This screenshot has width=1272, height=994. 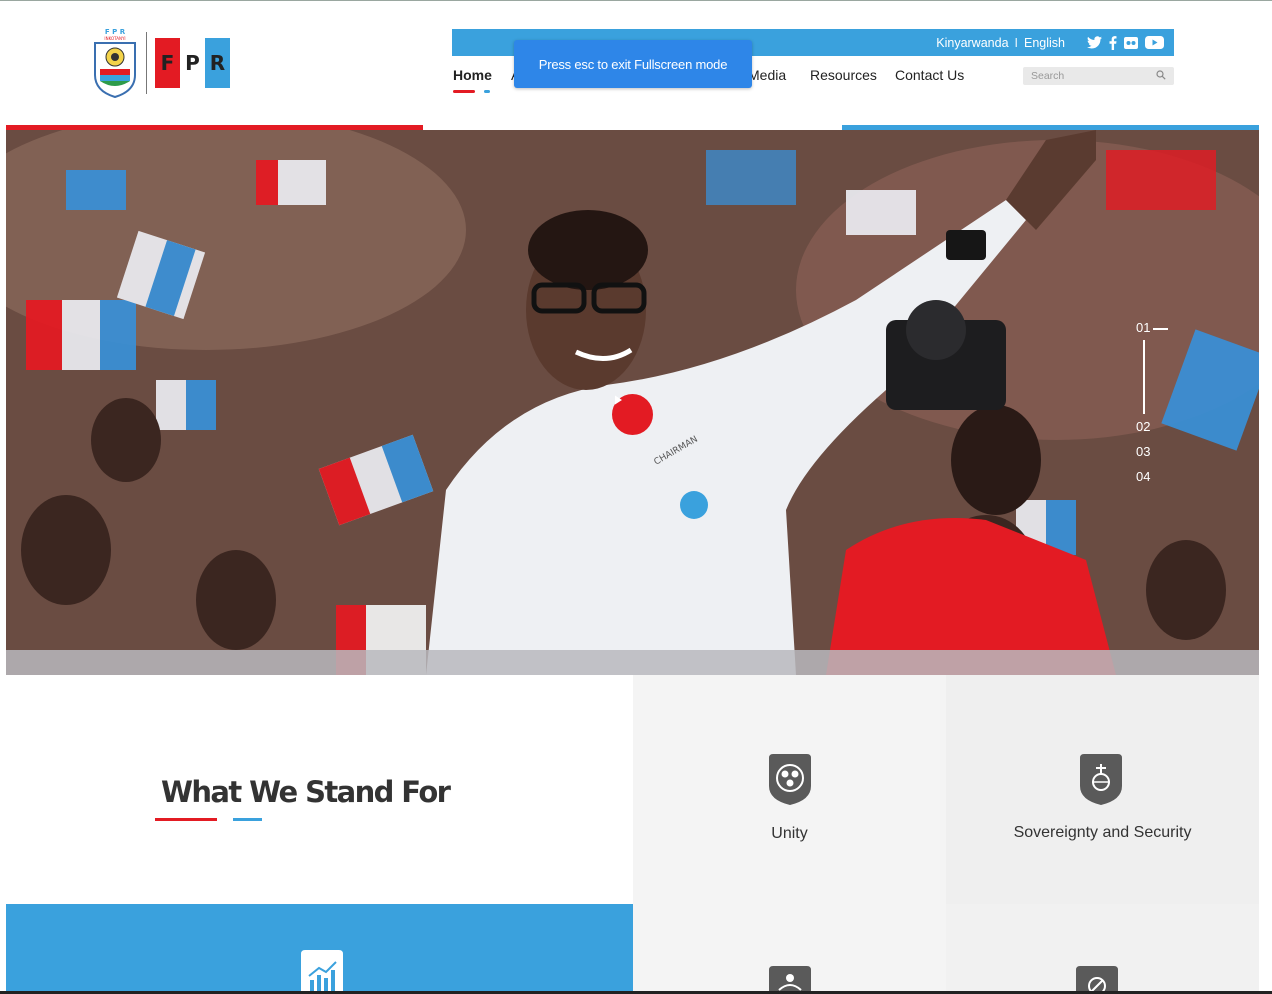 What do you see at coordinates (167, 63) in the screenshot?
I see `logo-letter-f: F` at bounding box center [167, 63].